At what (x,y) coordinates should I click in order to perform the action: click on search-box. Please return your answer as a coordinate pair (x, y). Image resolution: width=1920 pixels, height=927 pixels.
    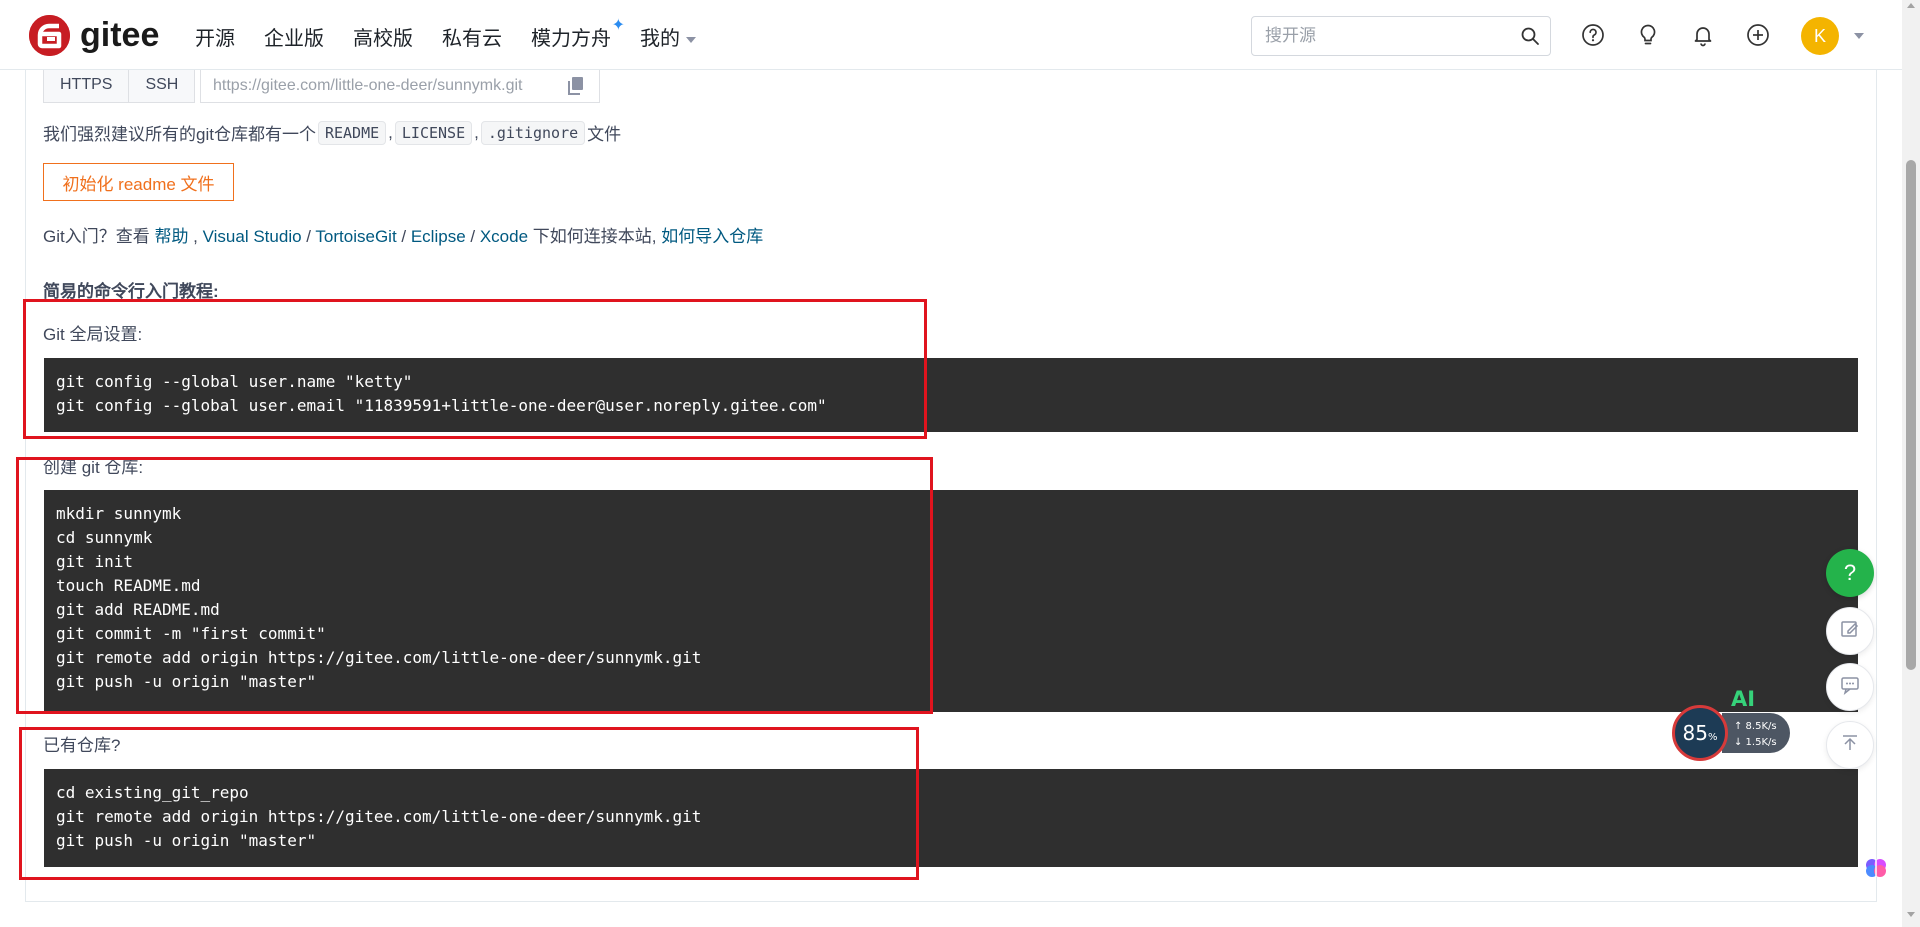
    Looking at the image, I should click on (1401, 36).